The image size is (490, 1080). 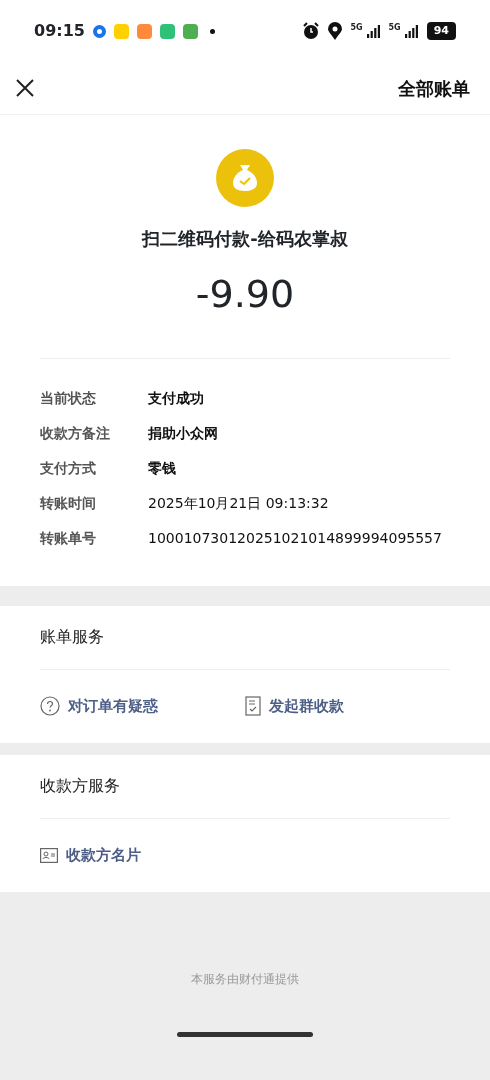 What do you see at coordinates (162, 468) in the screenshot?
I see `detail-value: 零钱` at bounding box center [162, 468].